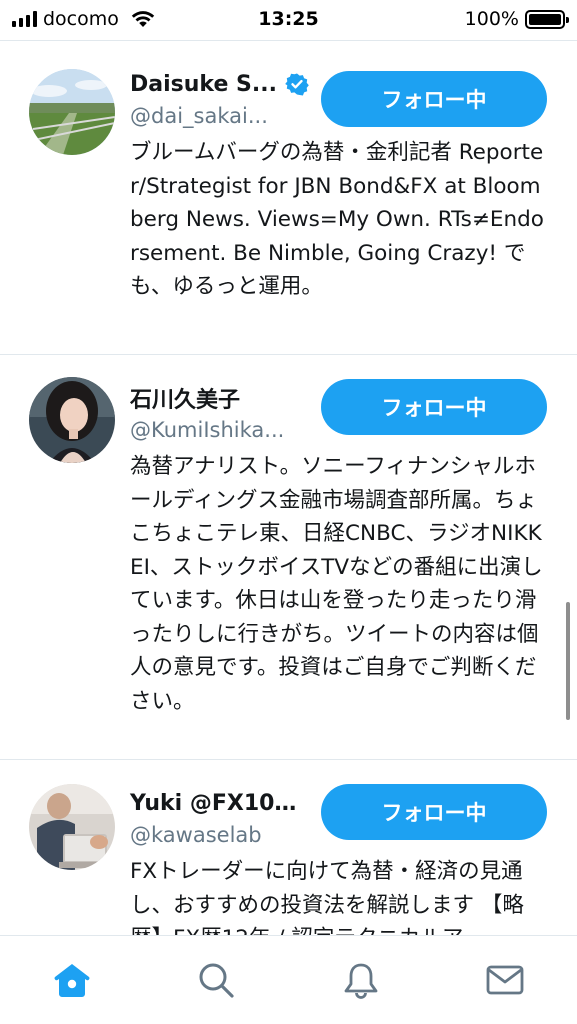 This screenshot has height=1024, width=577. Describe the element at coordinates (81, 19) in the screenshot. I see `carrier-name: docomo` at that location.